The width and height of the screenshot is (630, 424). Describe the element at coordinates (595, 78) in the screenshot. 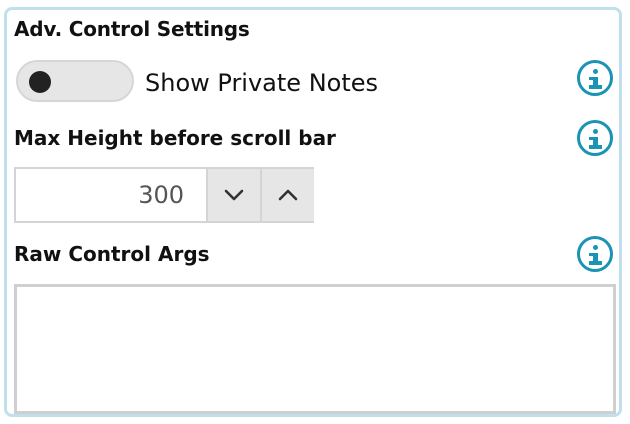

I see `private-notes-info-icon` at that location.